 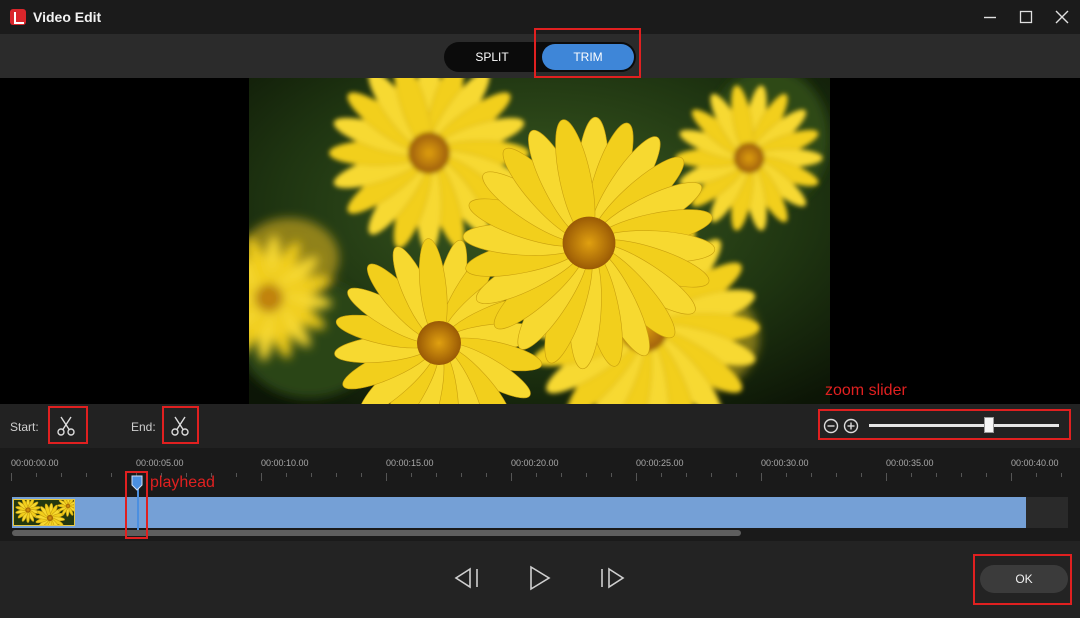 I want to click on timeline-scrollbar, so click(x=376, y=533).